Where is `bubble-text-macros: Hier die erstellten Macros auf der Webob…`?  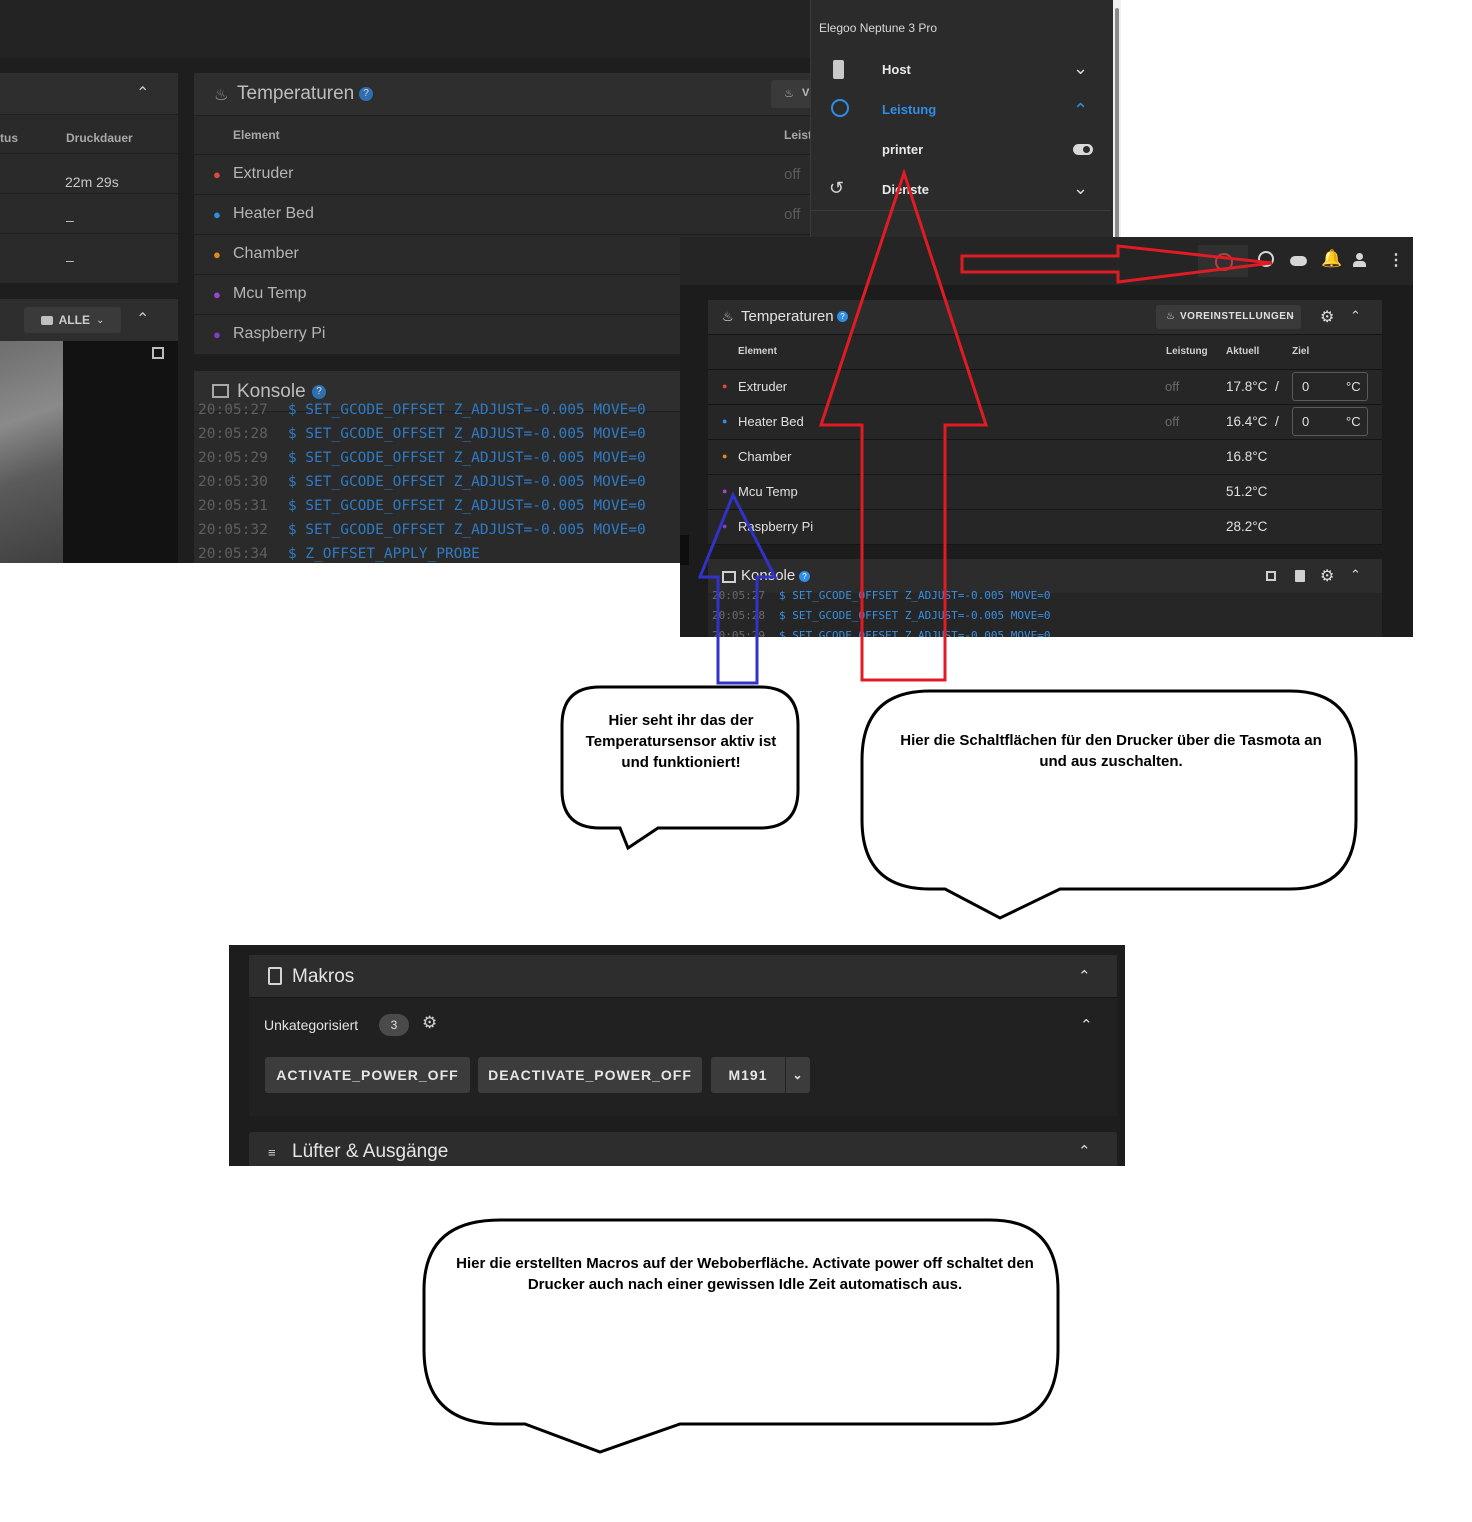 bubble-text-macros: Hier die erstellten Macros auf der Webob… is located at coordinates (745, 1274).